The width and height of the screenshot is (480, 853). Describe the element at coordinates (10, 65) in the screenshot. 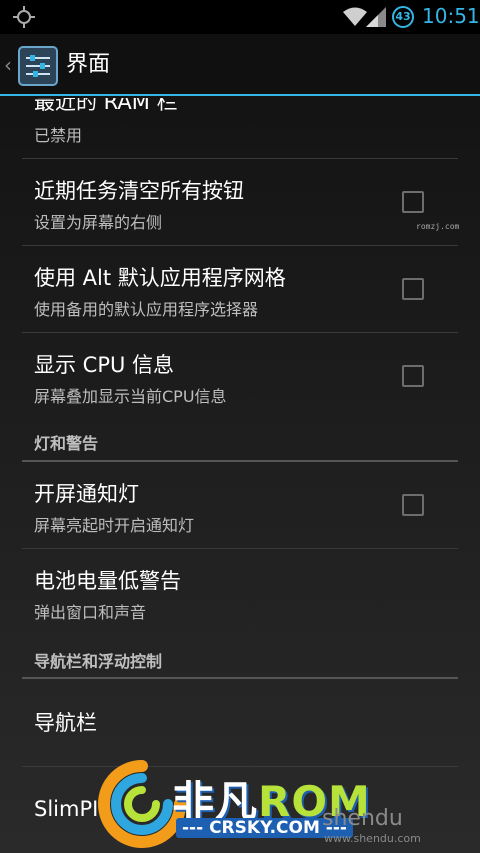

I see `chevron-left-icon: ‹` at that location.